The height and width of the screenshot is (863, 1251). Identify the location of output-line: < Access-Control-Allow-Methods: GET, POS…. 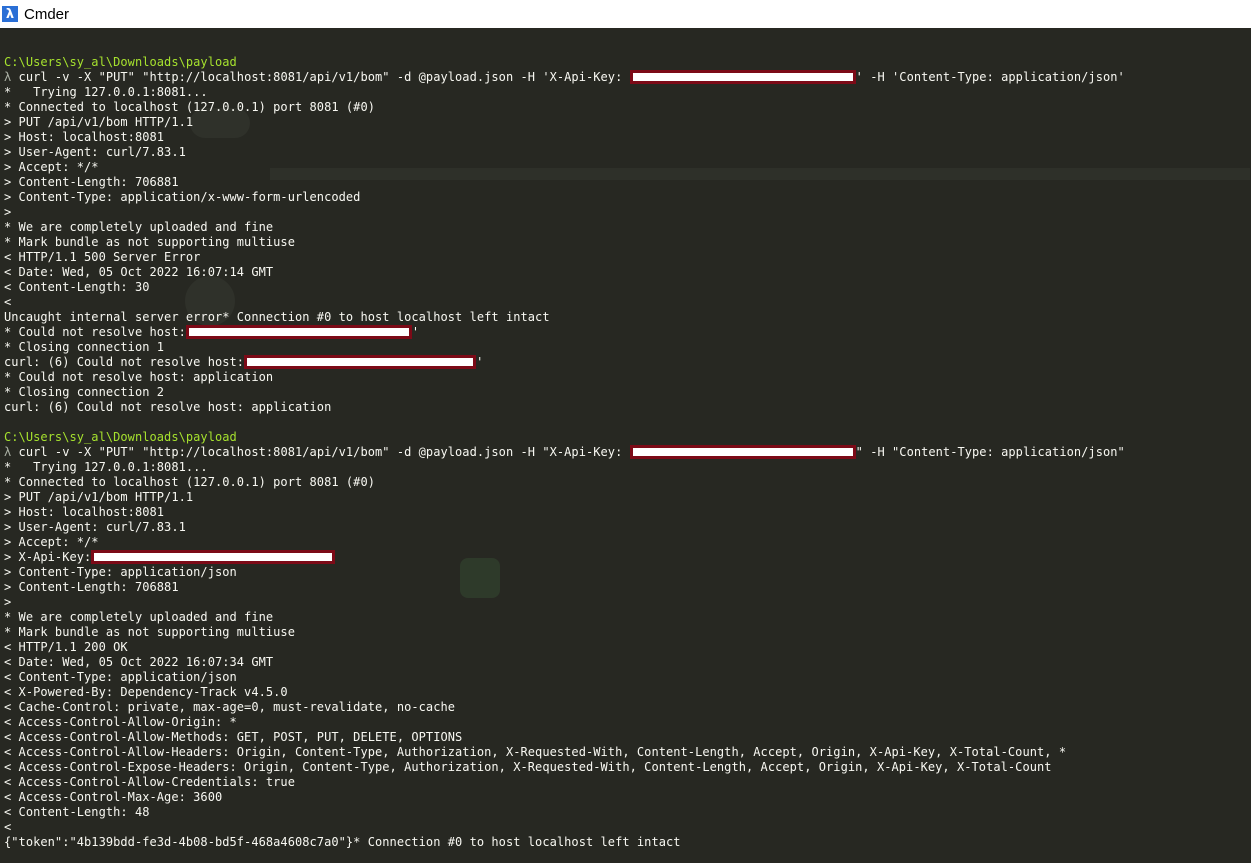
(233, 737).